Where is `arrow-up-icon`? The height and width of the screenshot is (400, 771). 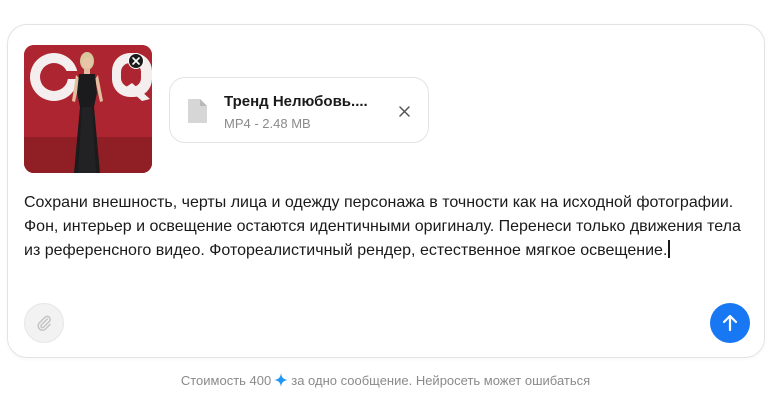
arrow-up-icon is located at coordinates (730, 323).